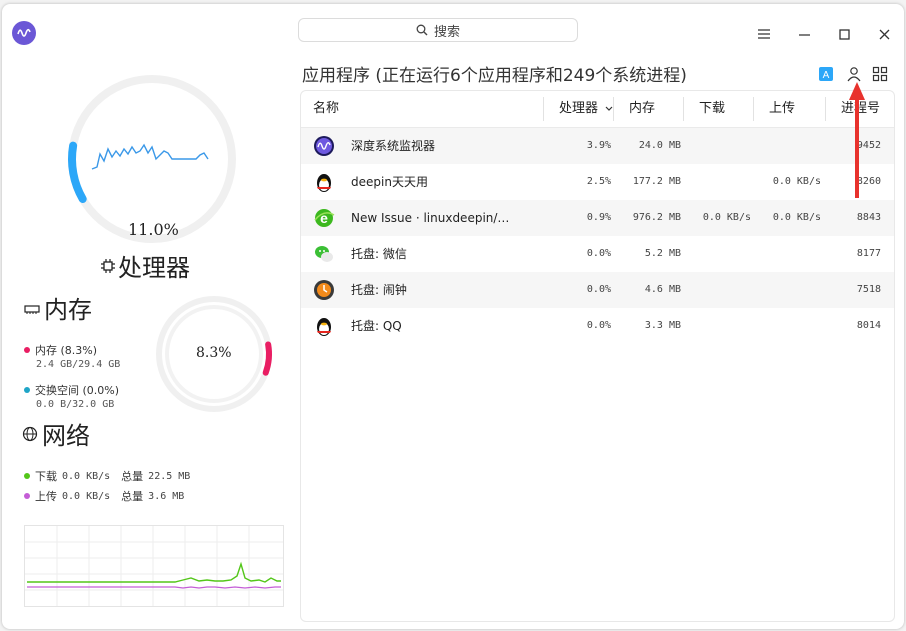 The image size is (906, 631). Describe the element at coordinates (324, 290) in the screenshot. I see `alarm-clock-icon` at that location.